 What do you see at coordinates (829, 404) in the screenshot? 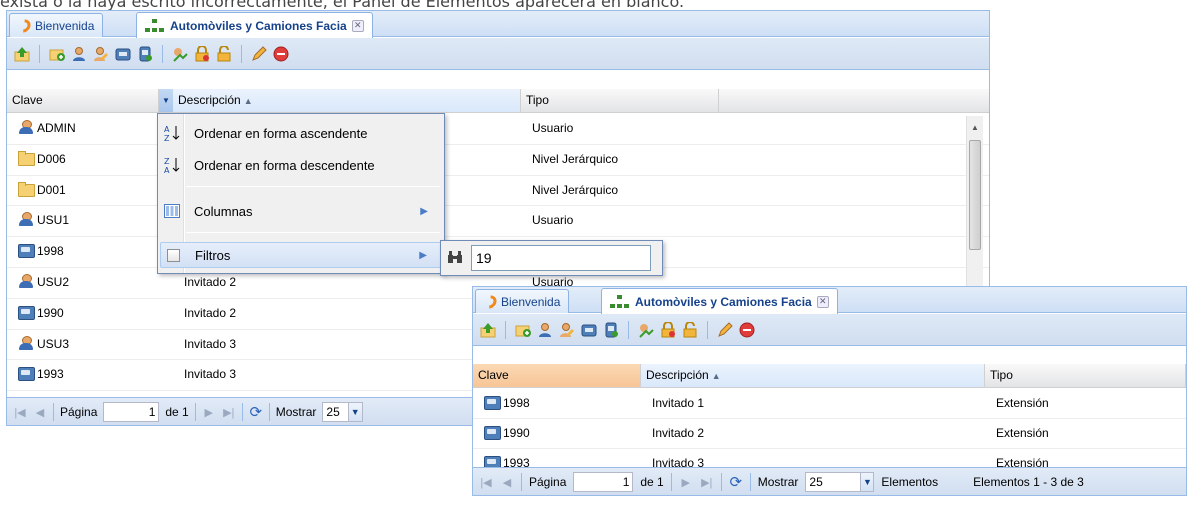
I see `table-row: 1998 Invitado 1 Extensión` at bounding box center [829, 404].